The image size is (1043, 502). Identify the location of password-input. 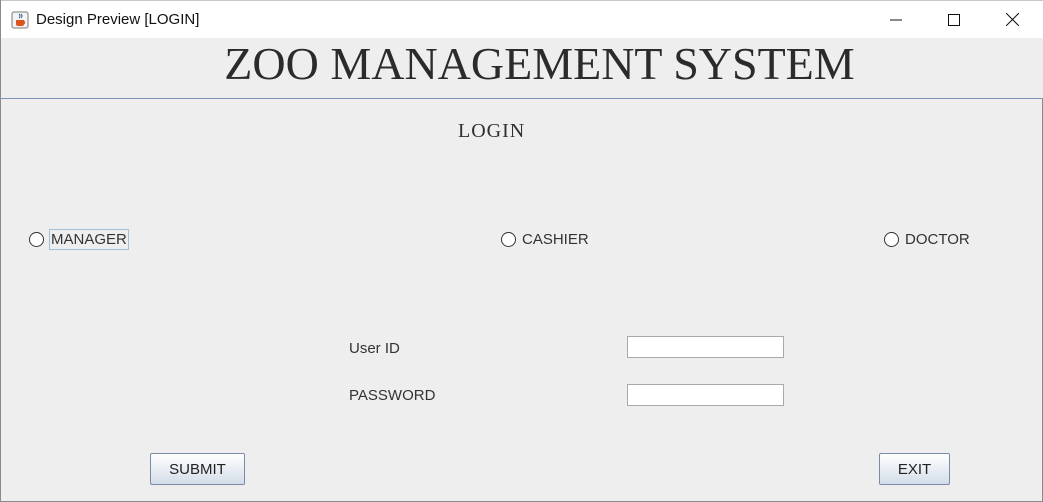
(705, 395).